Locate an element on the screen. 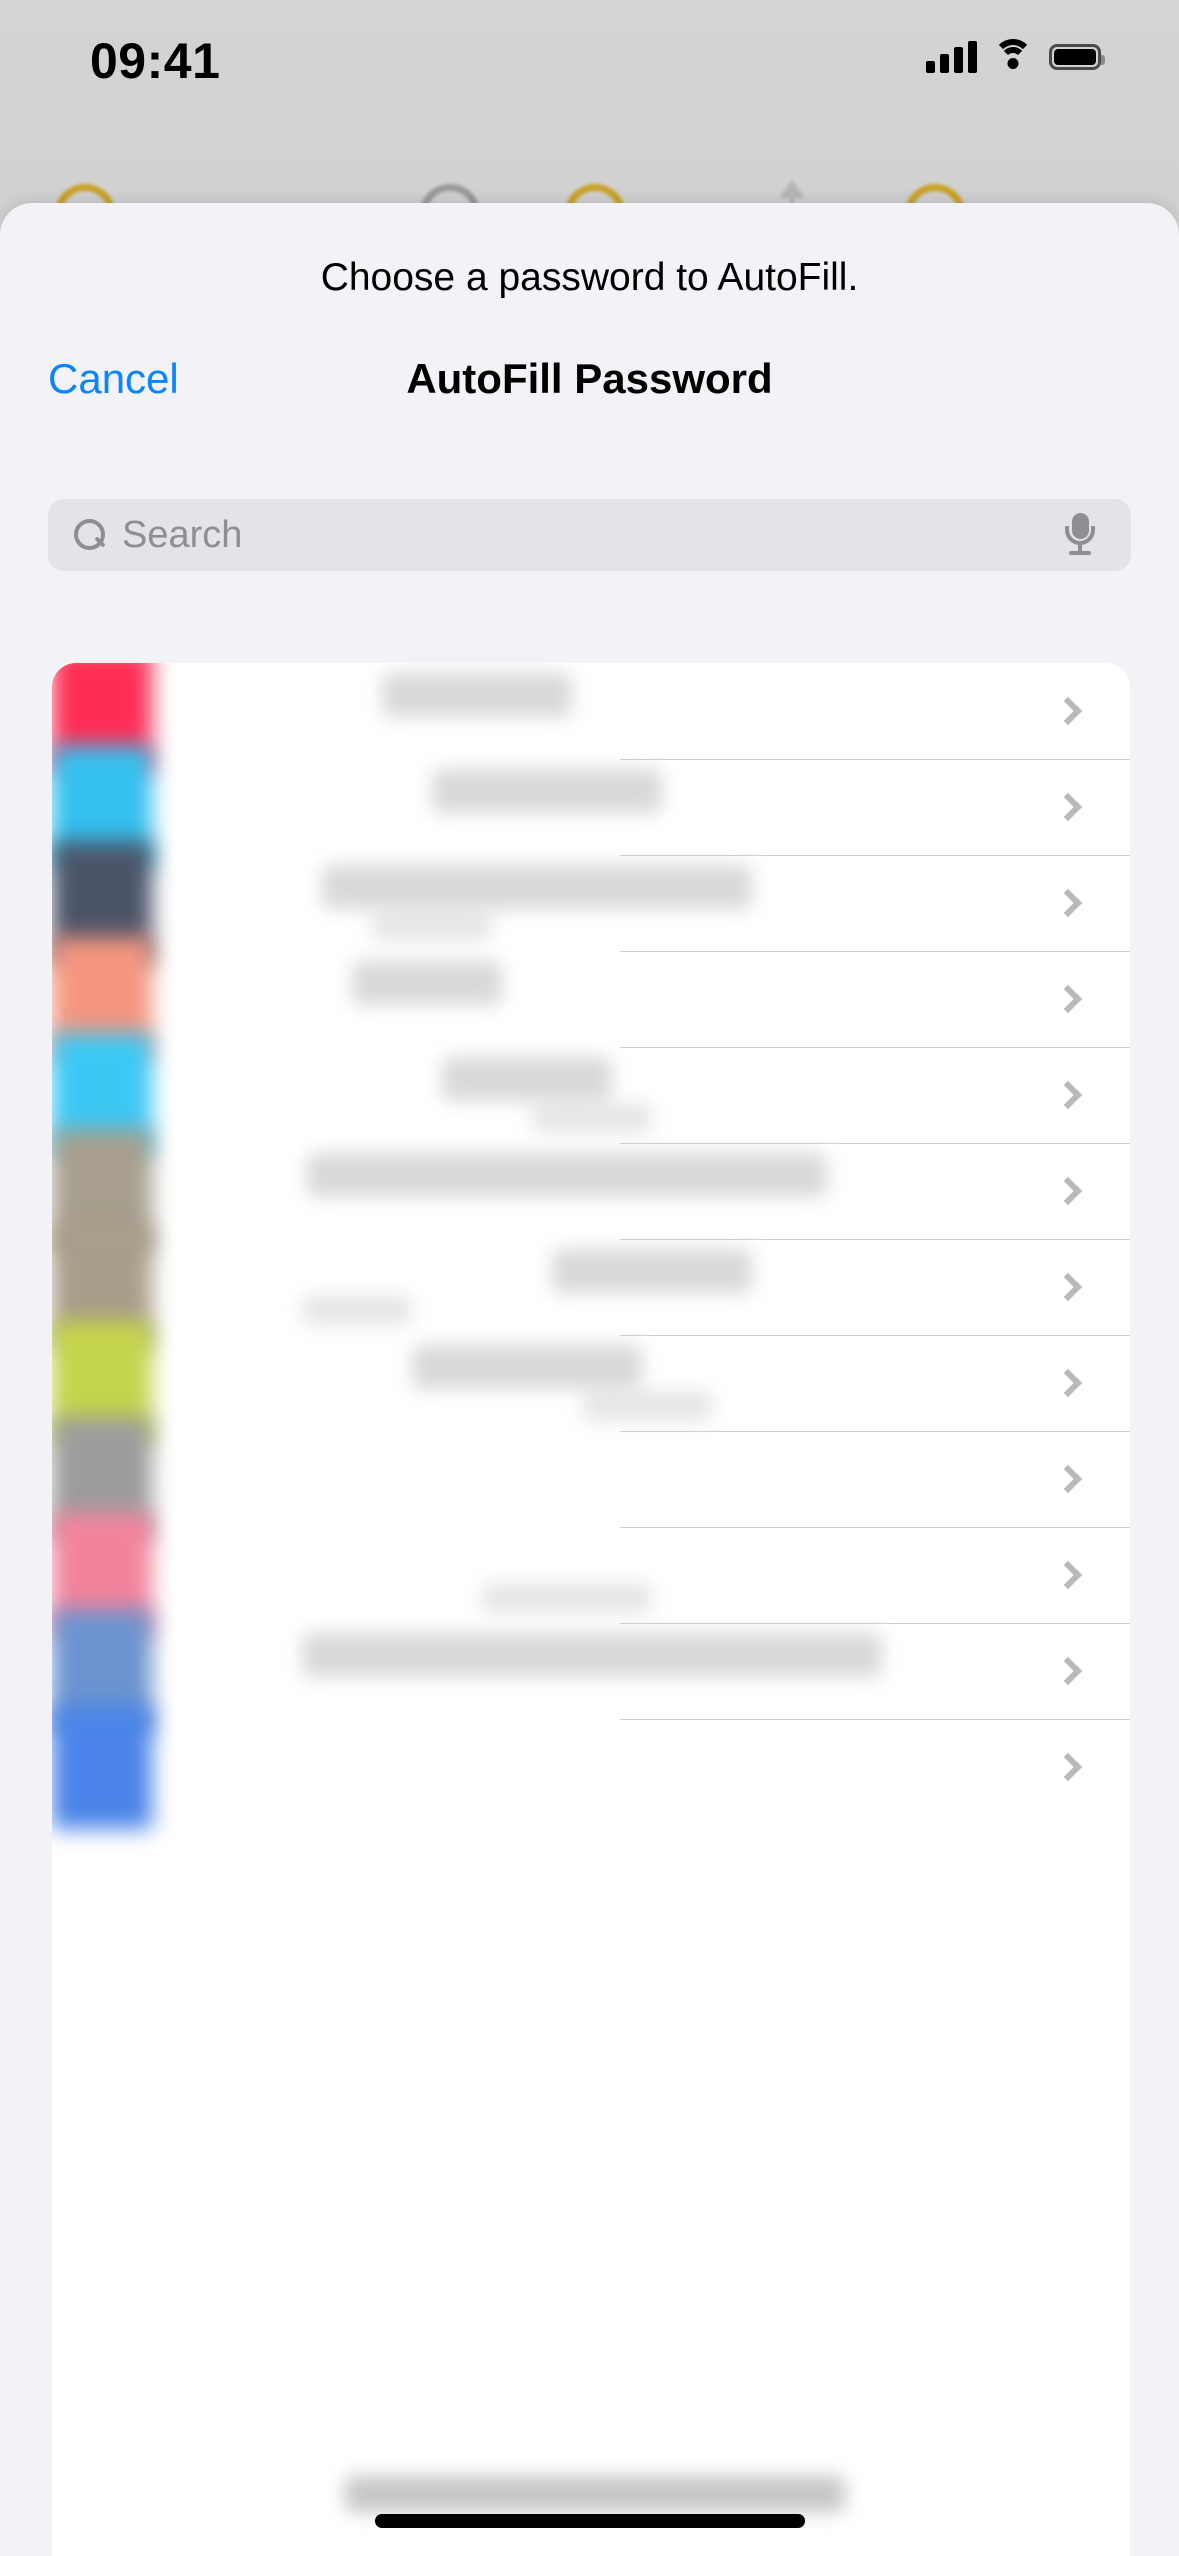 The width and height of the screenshot is (1179, 2556). sheet-navigation-bar: Cancel AutoFill Password is located at coordinates (589, 391).